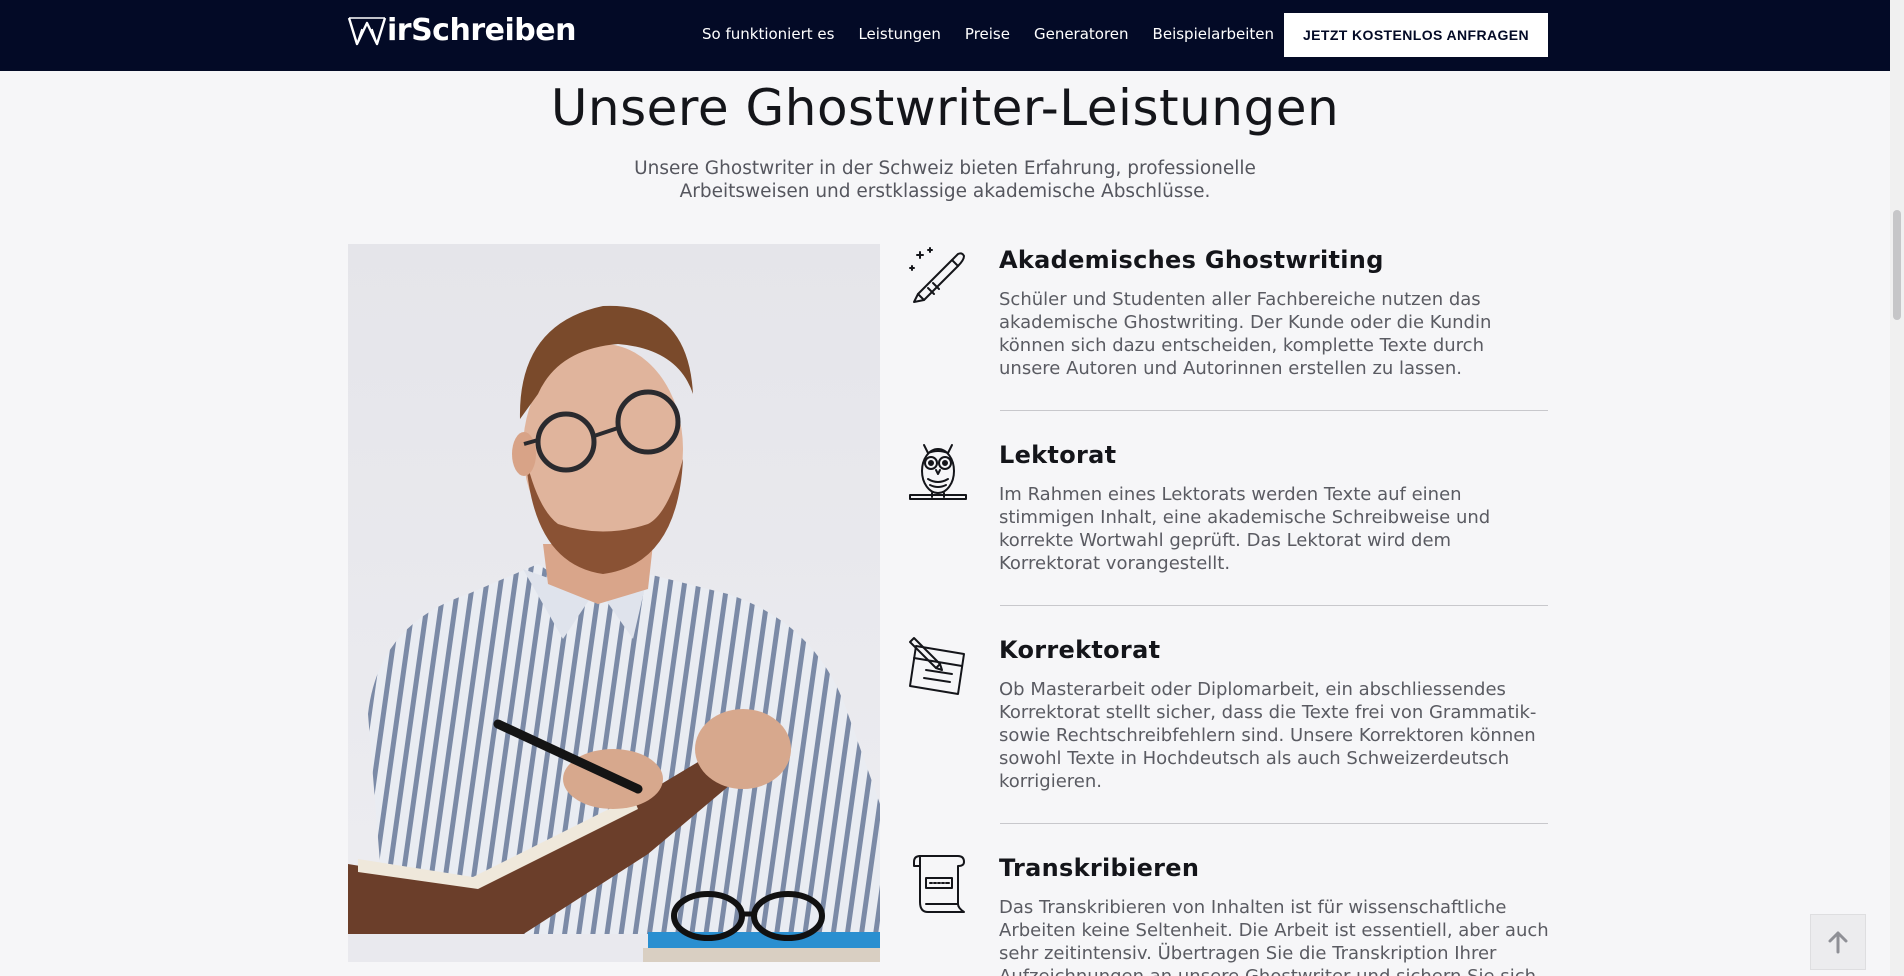 The height and width of the screenshot is (976, 1904). I want to click on nav-item-so-funktioniert-es: So funktioniert es, so click(768, 34).